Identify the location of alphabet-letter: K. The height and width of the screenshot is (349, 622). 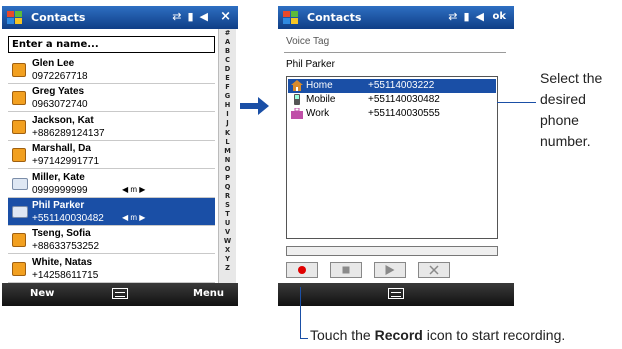
(227, 133).